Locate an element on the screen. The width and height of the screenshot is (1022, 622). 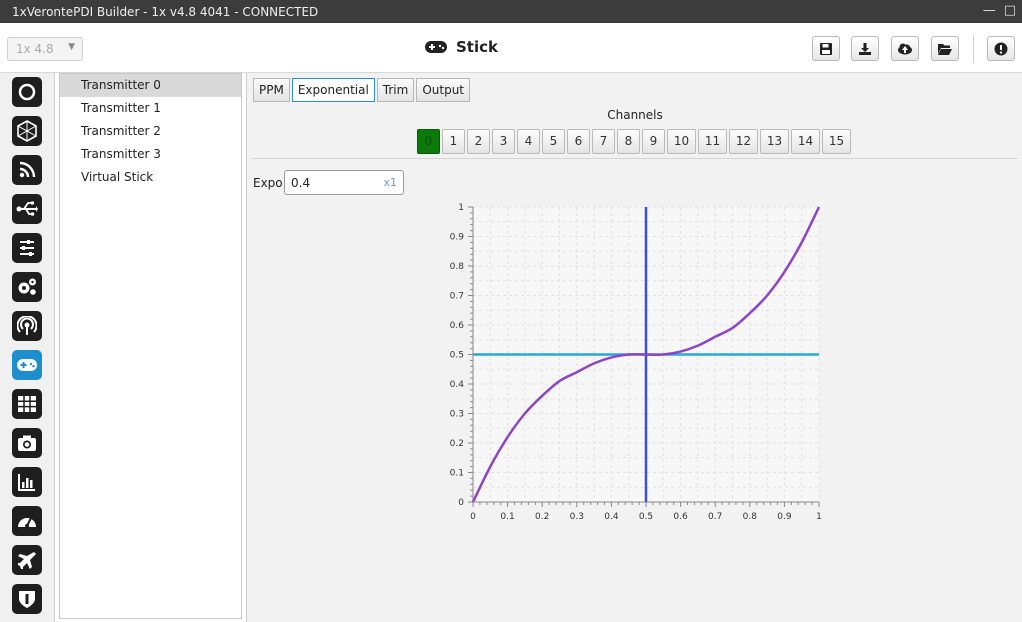
download-icon is located at coordinates (865, 48).